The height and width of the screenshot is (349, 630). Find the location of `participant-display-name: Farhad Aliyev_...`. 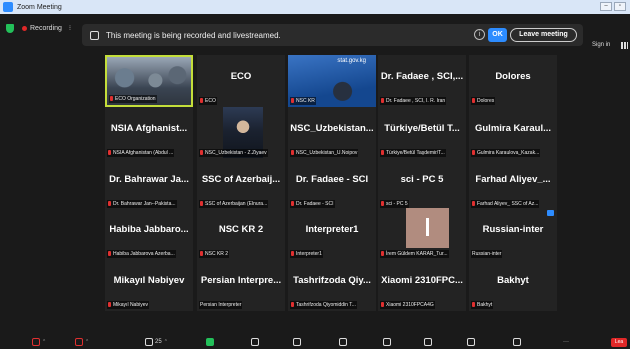

participant-display-name: Farhad Aliyev_... is located at coordinates (513, 179).